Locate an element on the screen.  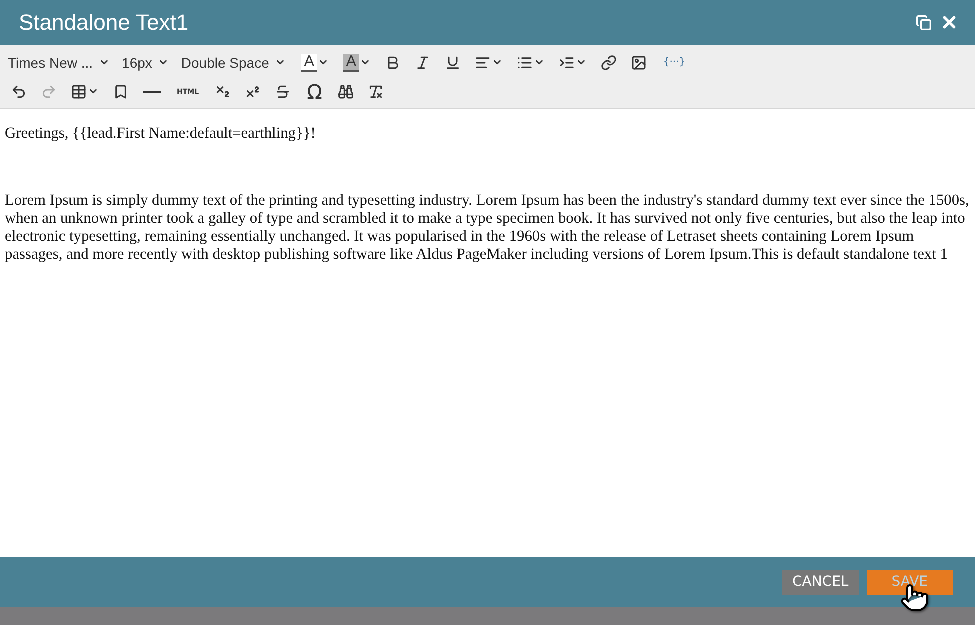
bookmark-icon is located at coordinates (121, 92).